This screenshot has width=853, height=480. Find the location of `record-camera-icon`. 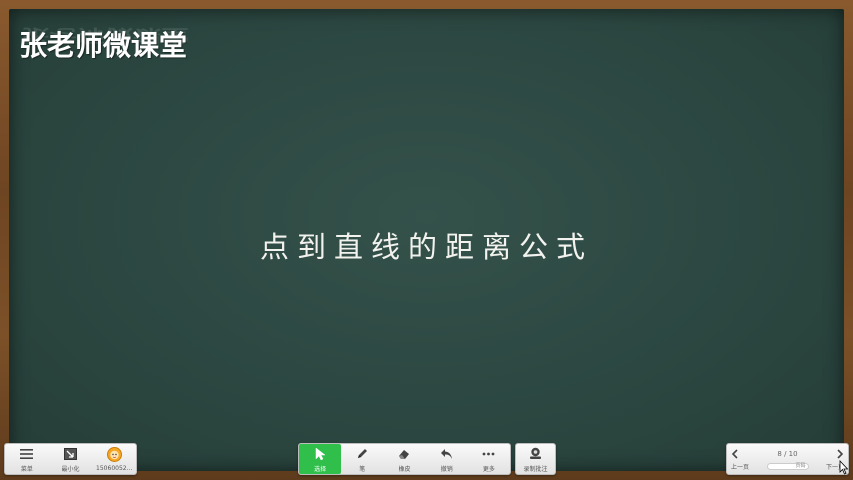

record-camera-icon is located at coordinates (535, 454).